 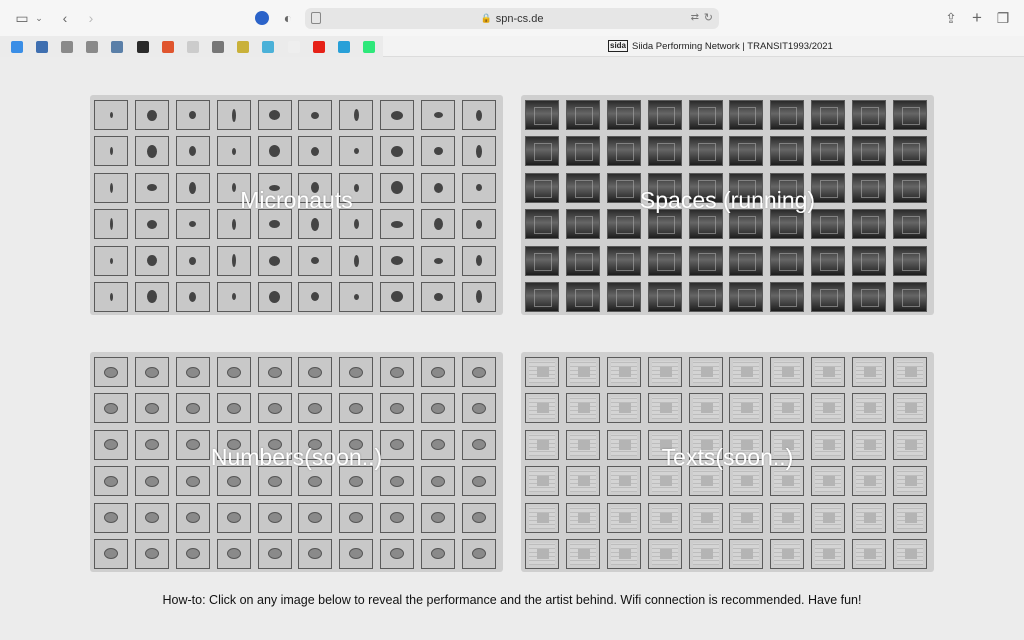 What do you see at coordinates (22, 18) in the screenshot?
I see `sidebar-icon: ▭` at bounding box center [22, 18].